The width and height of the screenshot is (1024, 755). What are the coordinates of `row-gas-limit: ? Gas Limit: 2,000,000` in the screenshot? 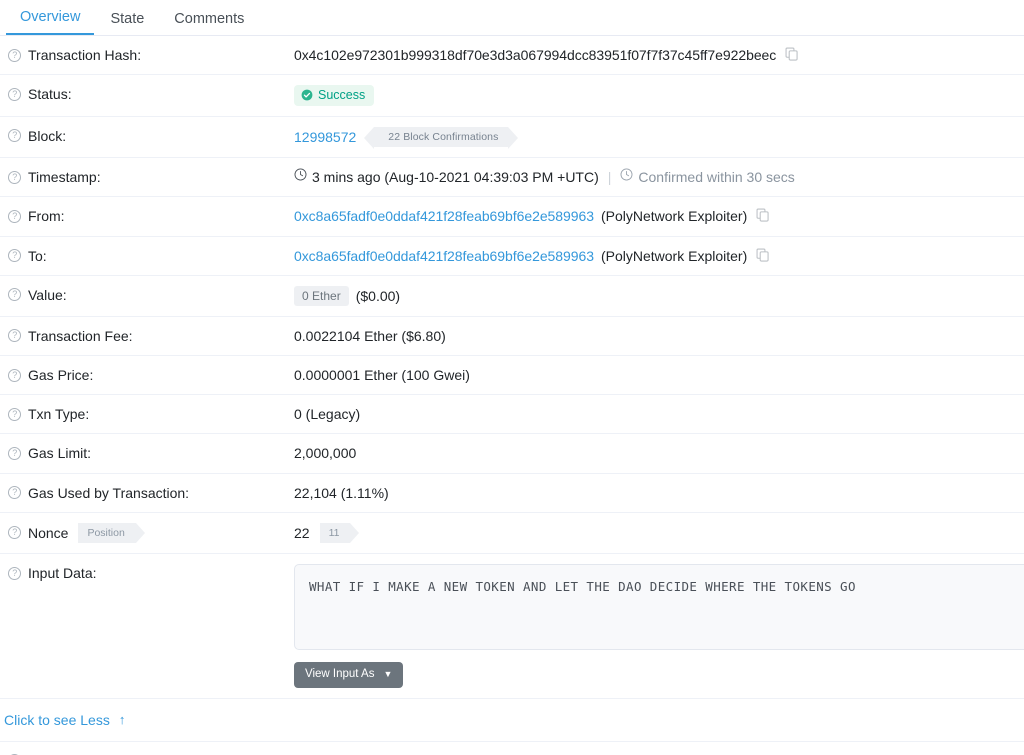 It's located at (512, 454).